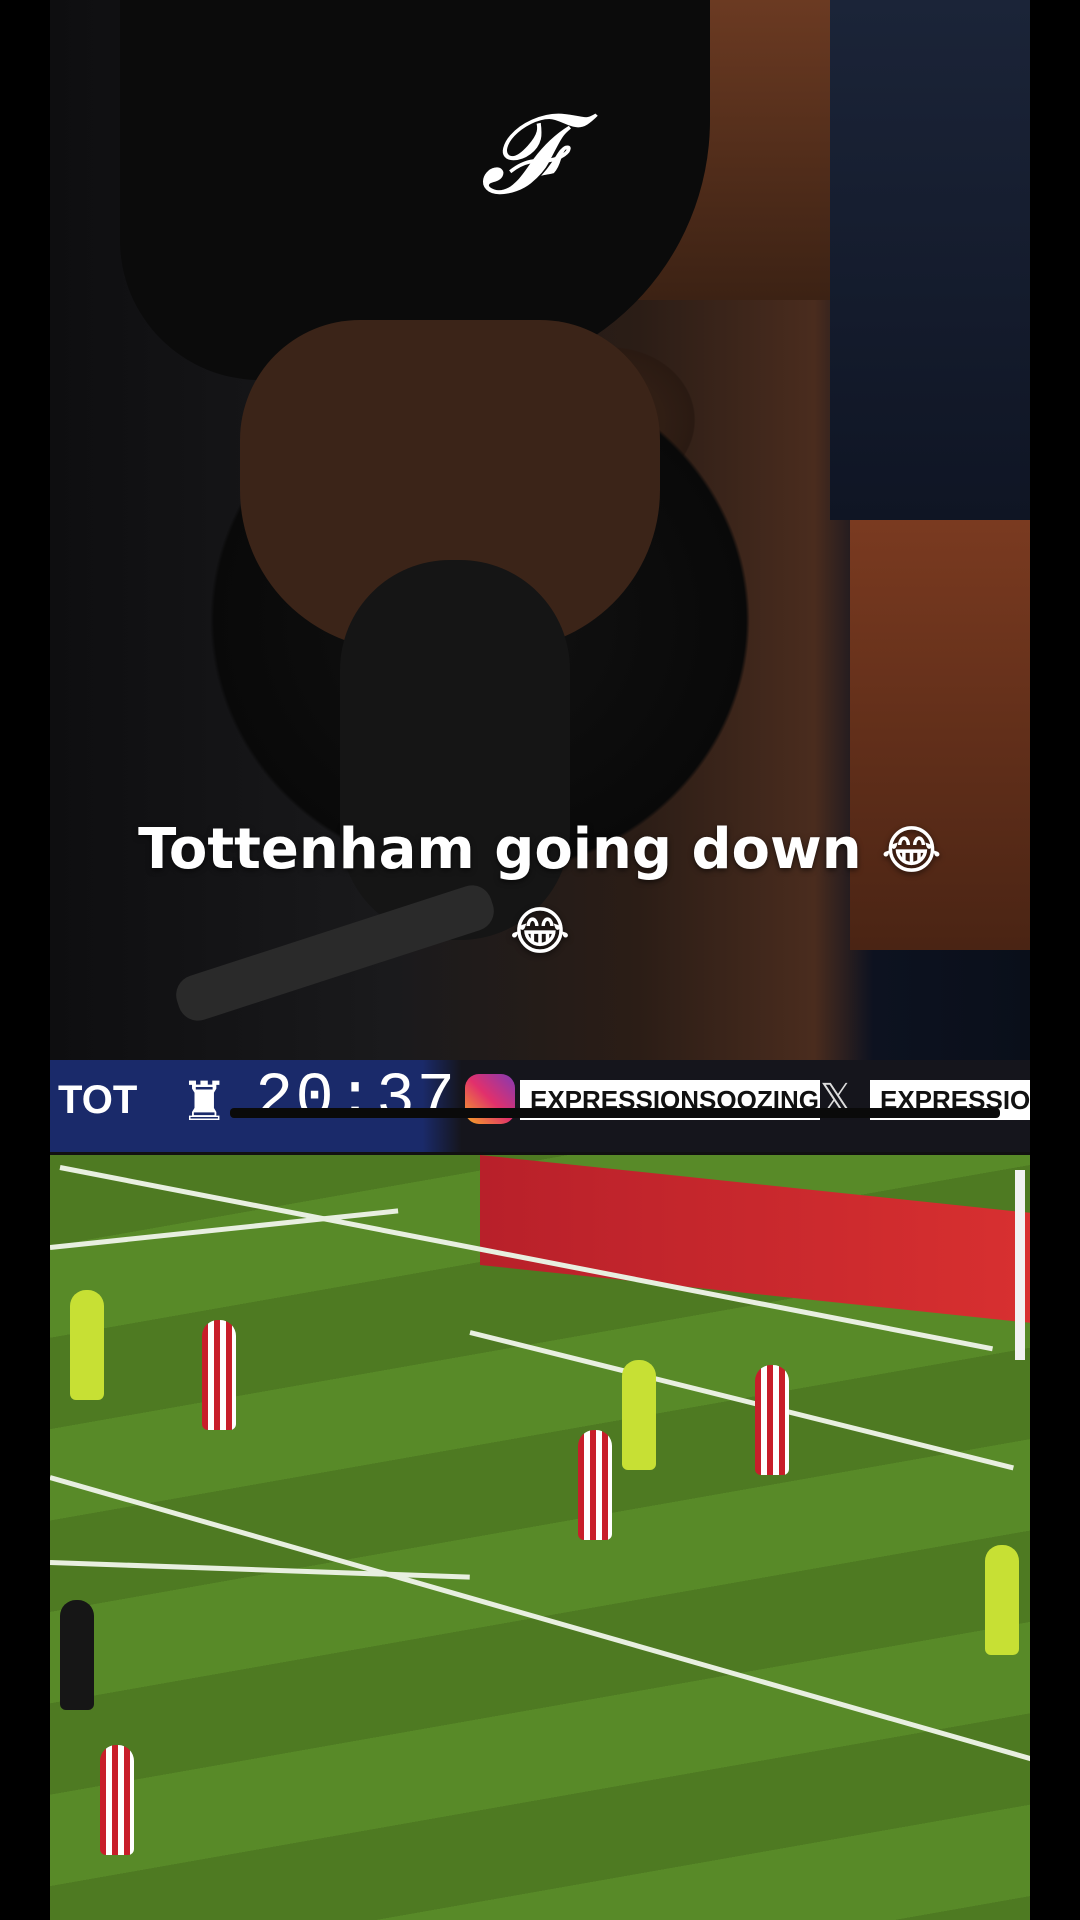  Describe the element at coordinates (77, 1655) in the screenshot. I see `referee` at that location.